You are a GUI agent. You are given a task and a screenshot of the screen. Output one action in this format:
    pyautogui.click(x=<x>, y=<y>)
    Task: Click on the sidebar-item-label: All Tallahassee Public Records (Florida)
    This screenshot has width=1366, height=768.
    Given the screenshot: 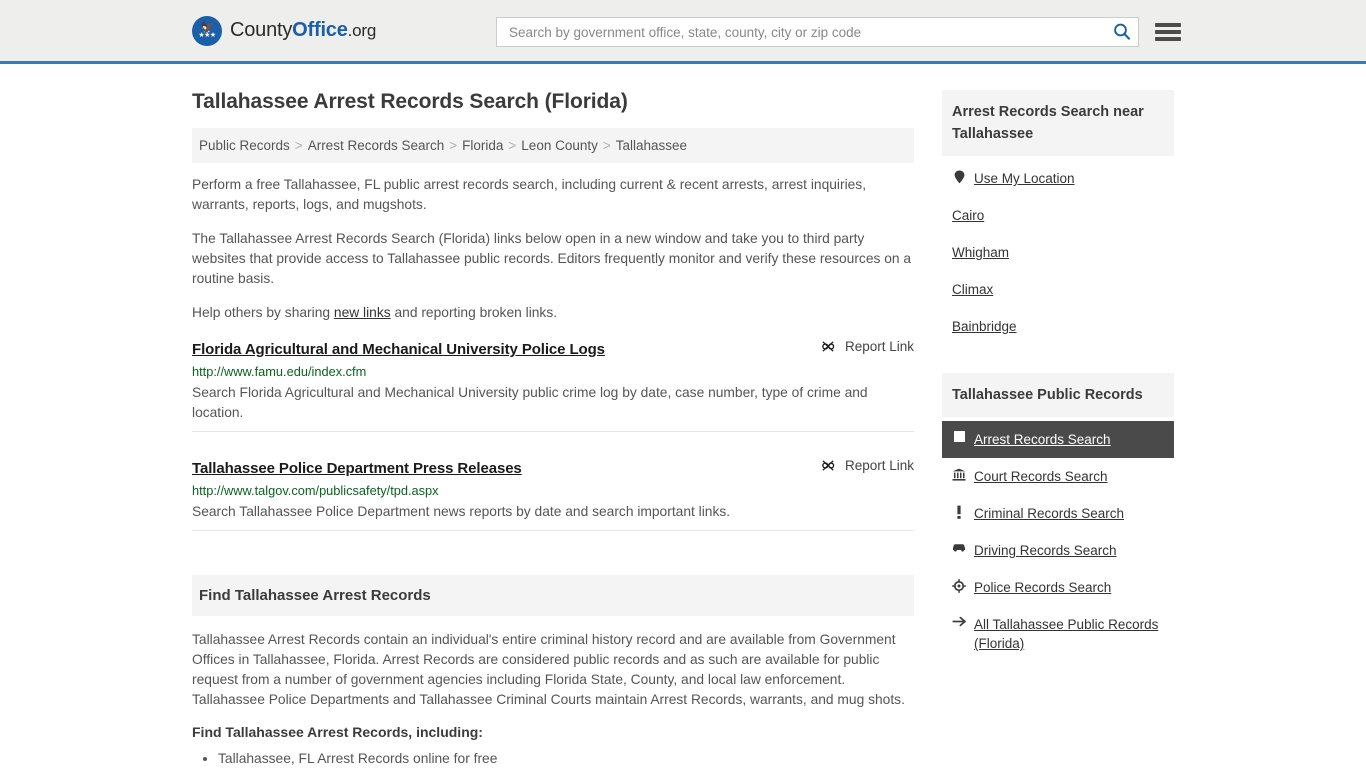 What is the action you would take?
    pyautogui.click(x=1066, y=634)
    